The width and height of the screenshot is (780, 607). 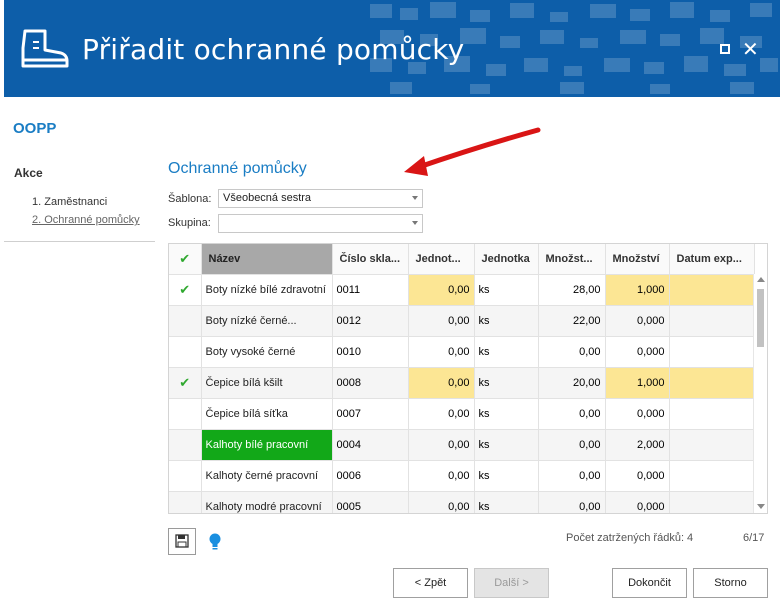 What do you see at coordinates (750, 49) in the screenshot?
I see `close-icon: ✕` at bounding box center [750, 49].